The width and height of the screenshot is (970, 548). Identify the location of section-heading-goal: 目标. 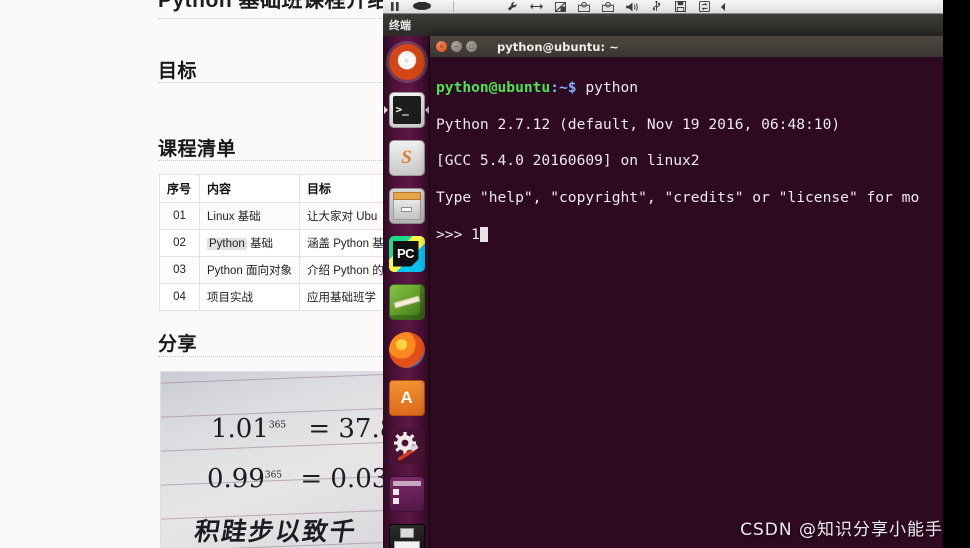
(178, 71).